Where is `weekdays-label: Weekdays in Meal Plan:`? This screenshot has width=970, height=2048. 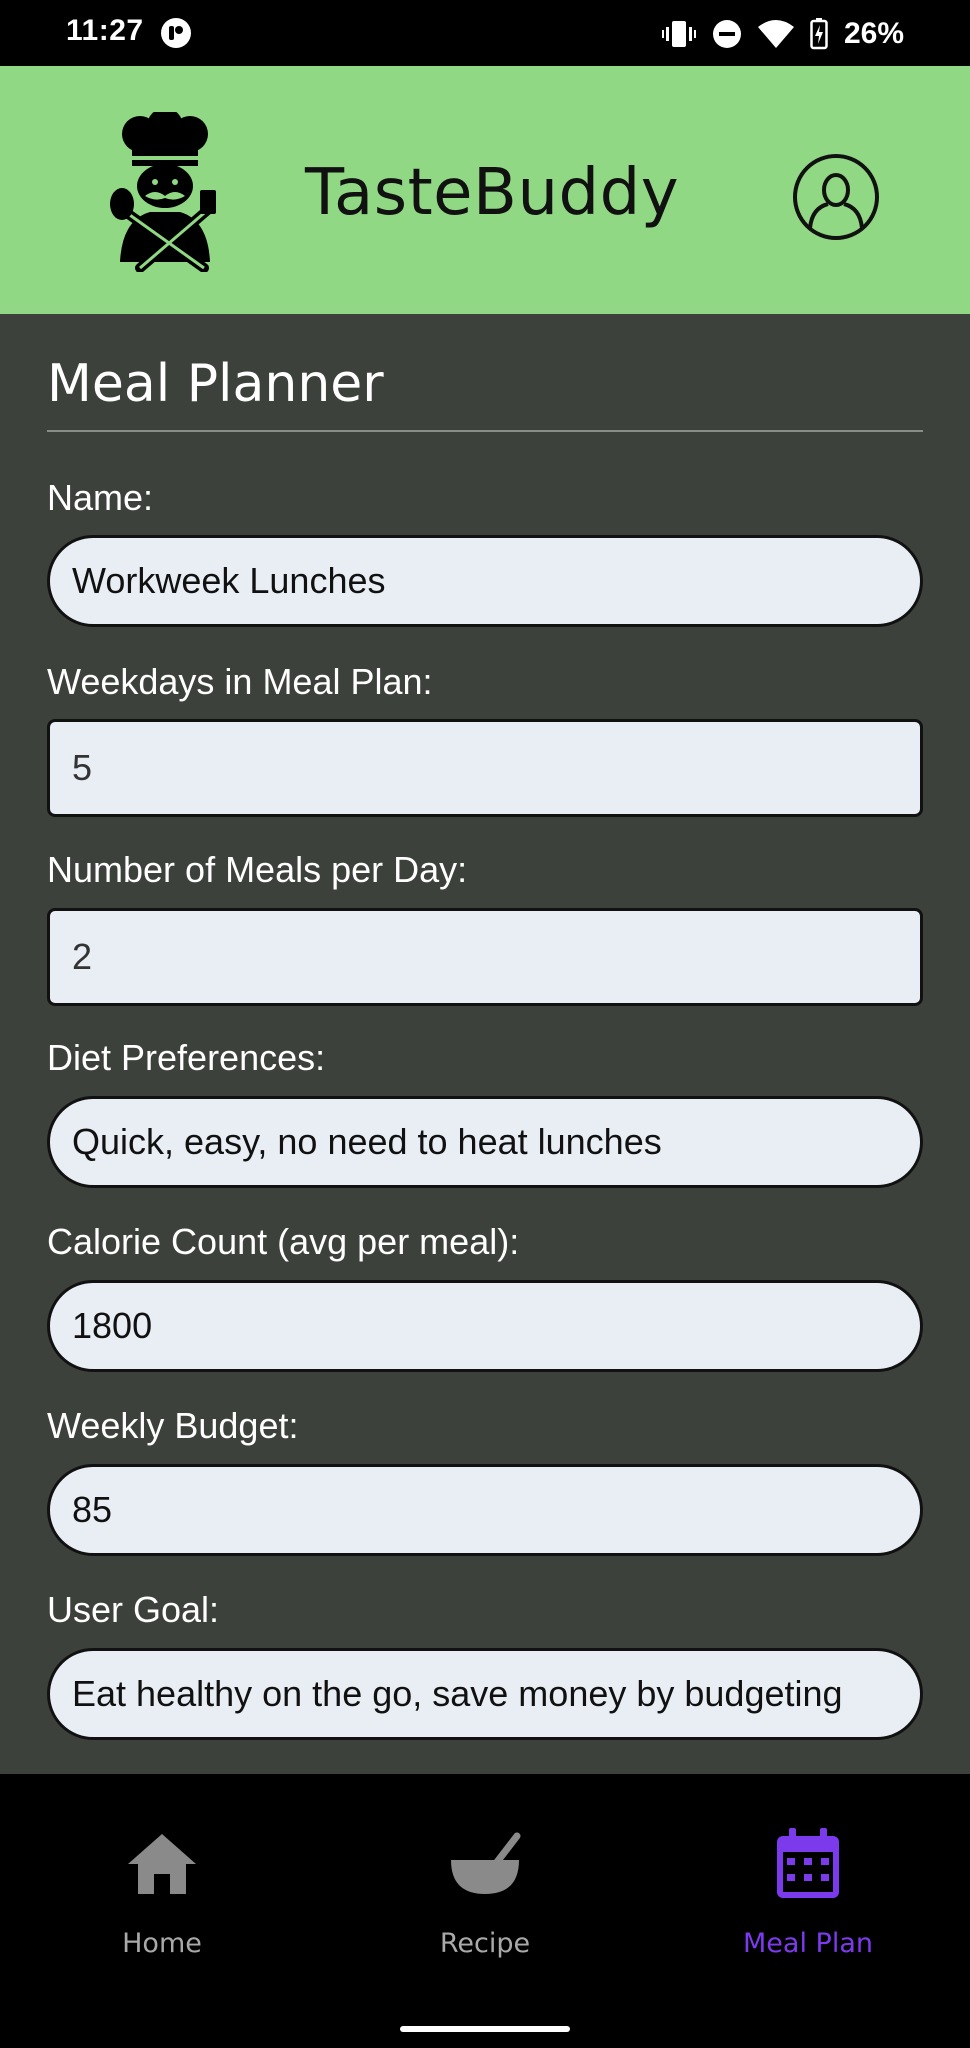 weekdays-label: Weekdays in Meal Plan: is located at coordinates (240, 681).